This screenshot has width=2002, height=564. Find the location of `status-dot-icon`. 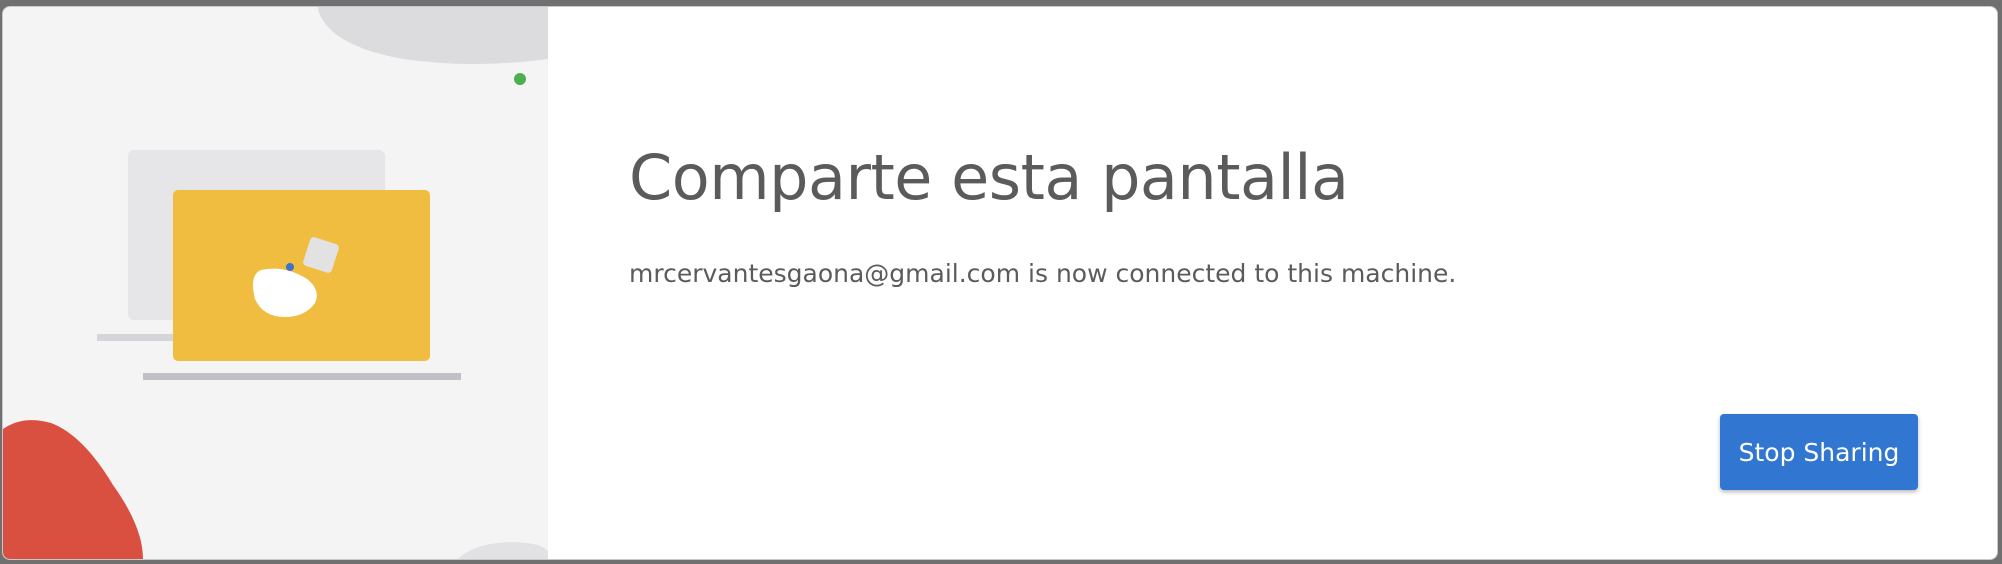

status-dot-icon is located at coordinates (520, 79).